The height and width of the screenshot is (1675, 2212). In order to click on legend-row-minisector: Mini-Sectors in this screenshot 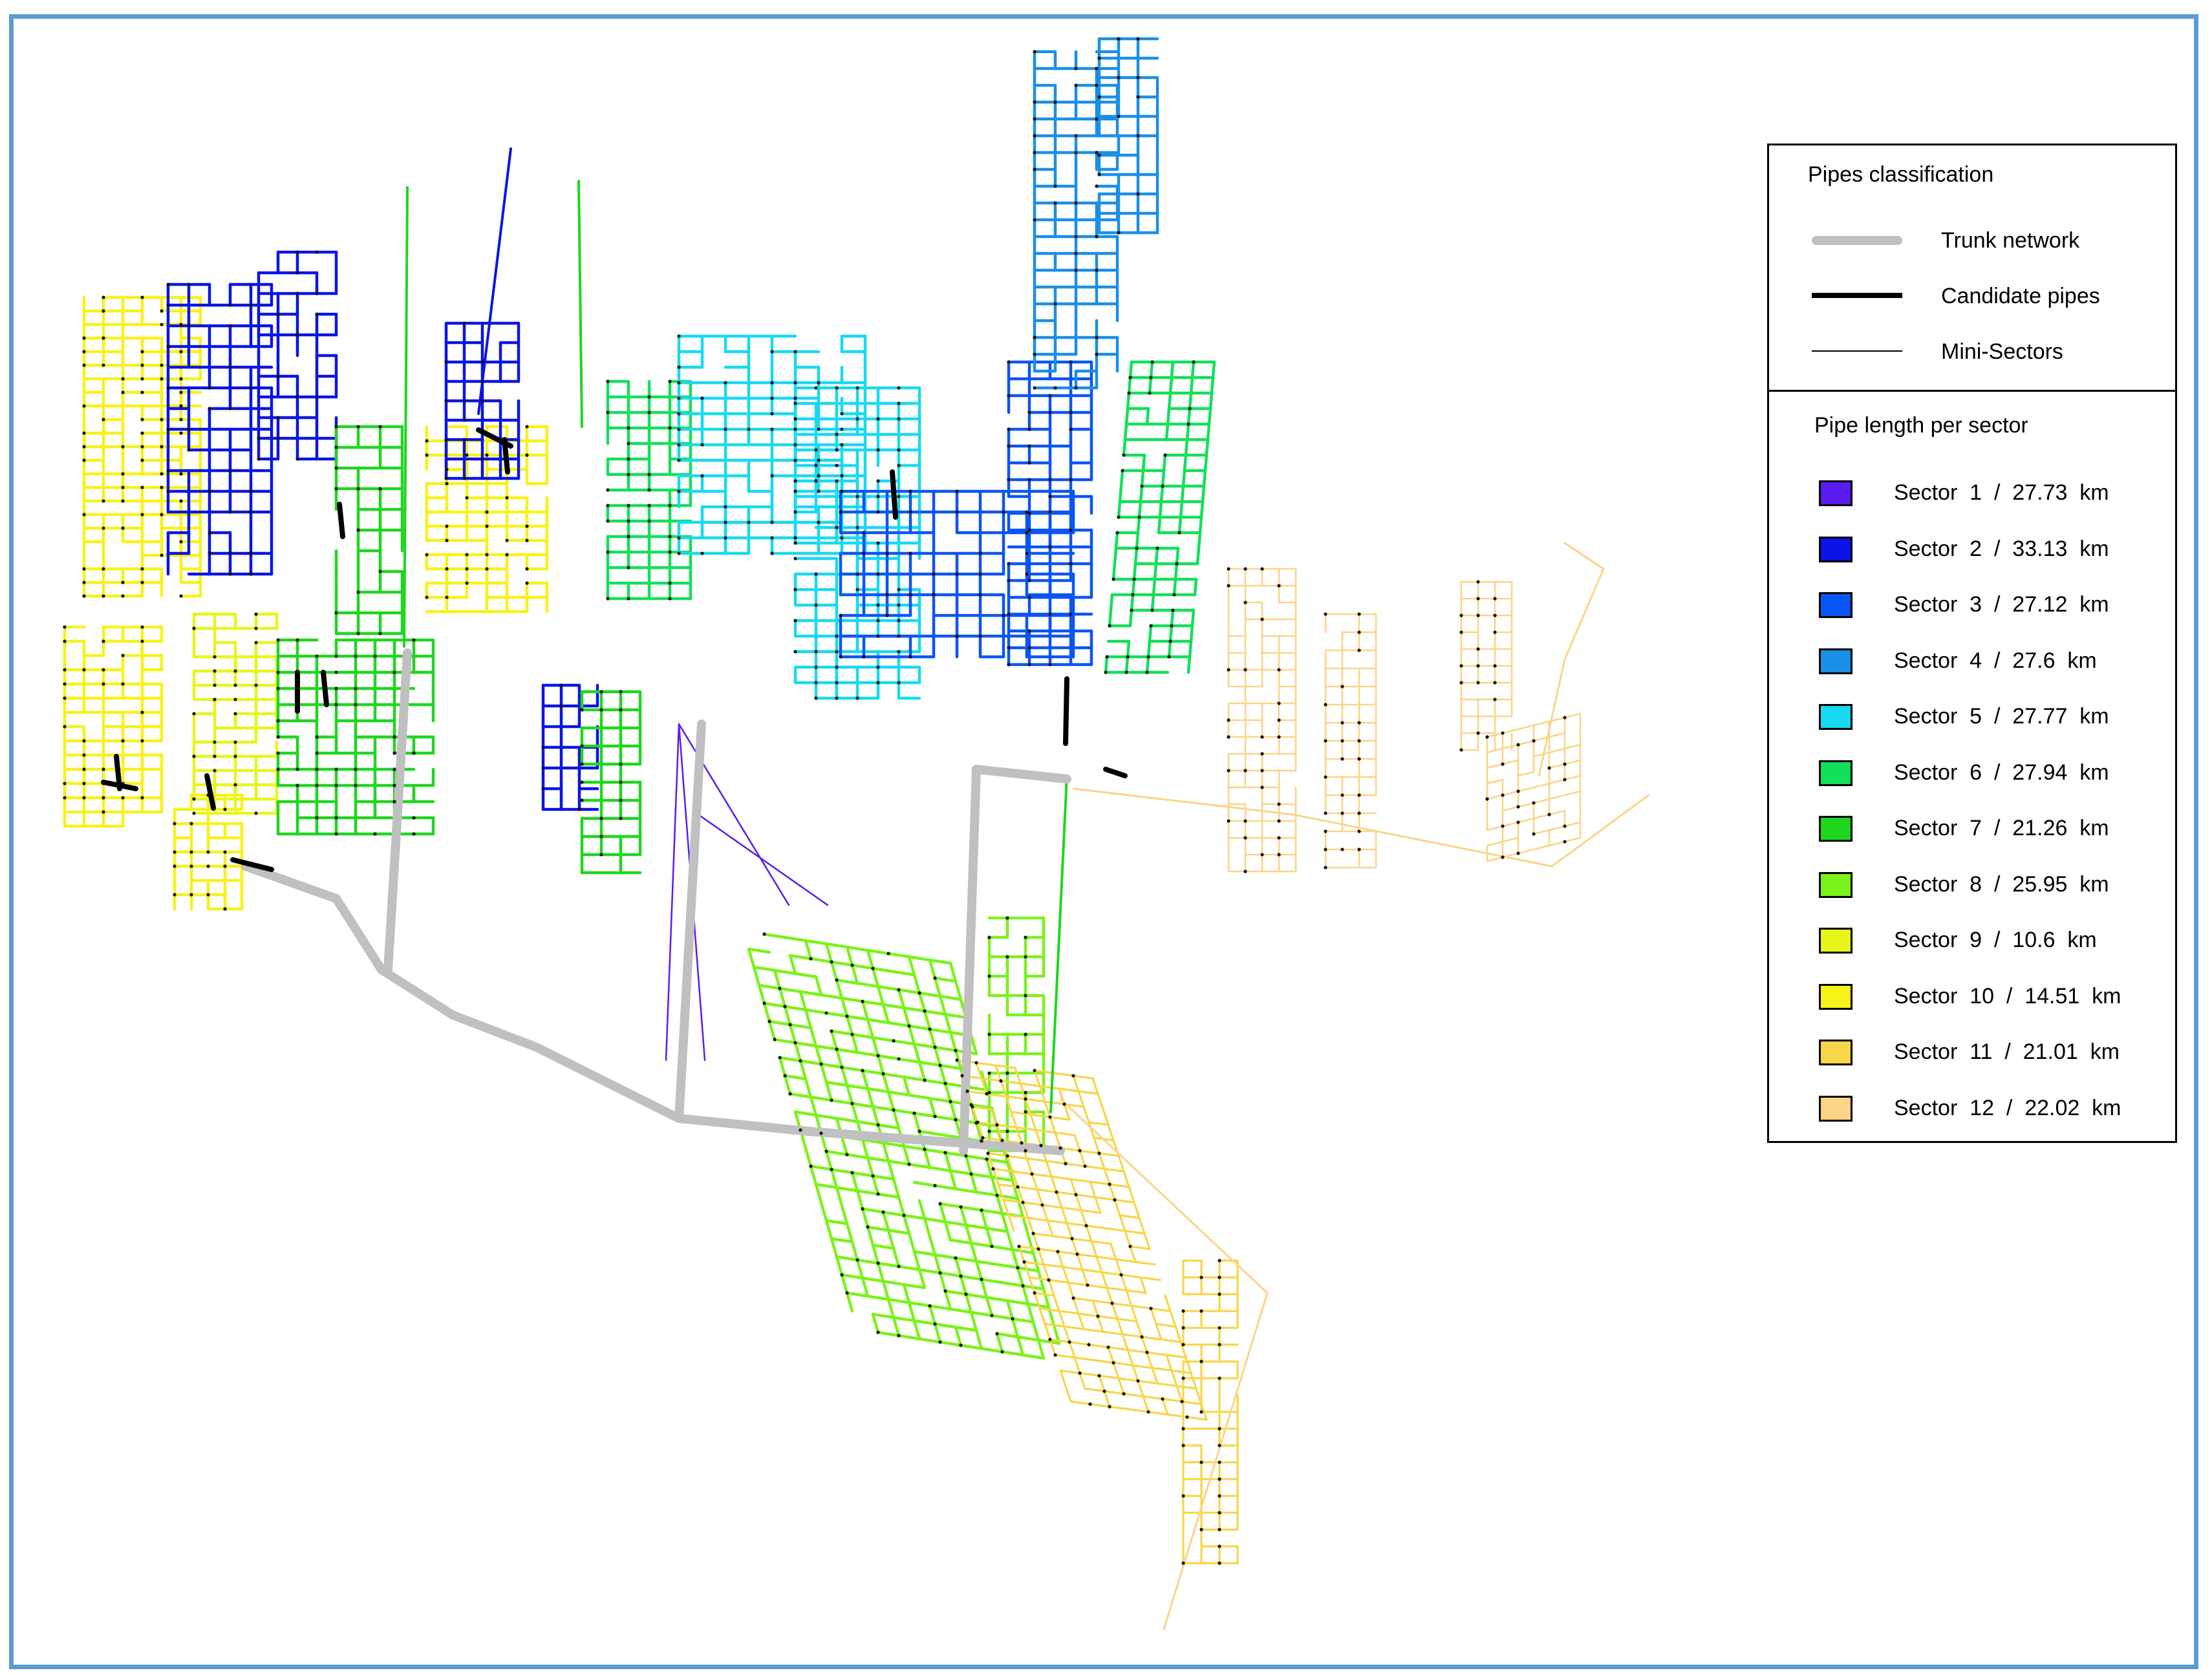, I will do `click(1972, 352)`.